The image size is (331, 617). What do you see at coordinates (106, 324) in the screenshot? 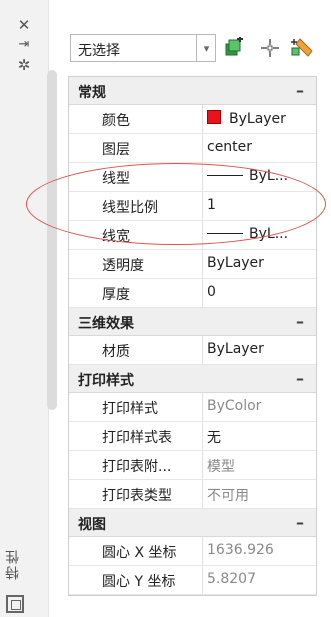
I see `section-title: 三维效果` at bounding box center [106, 324].